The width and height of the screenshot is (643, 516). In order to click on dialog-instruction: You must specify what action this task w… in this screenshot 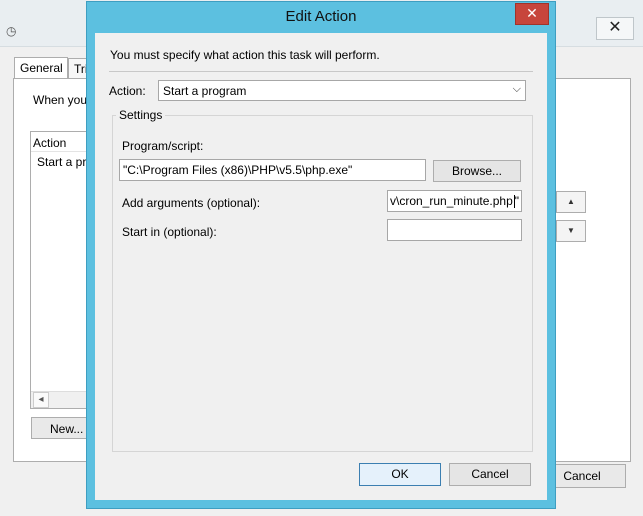, I will do `click(245, 55)`.